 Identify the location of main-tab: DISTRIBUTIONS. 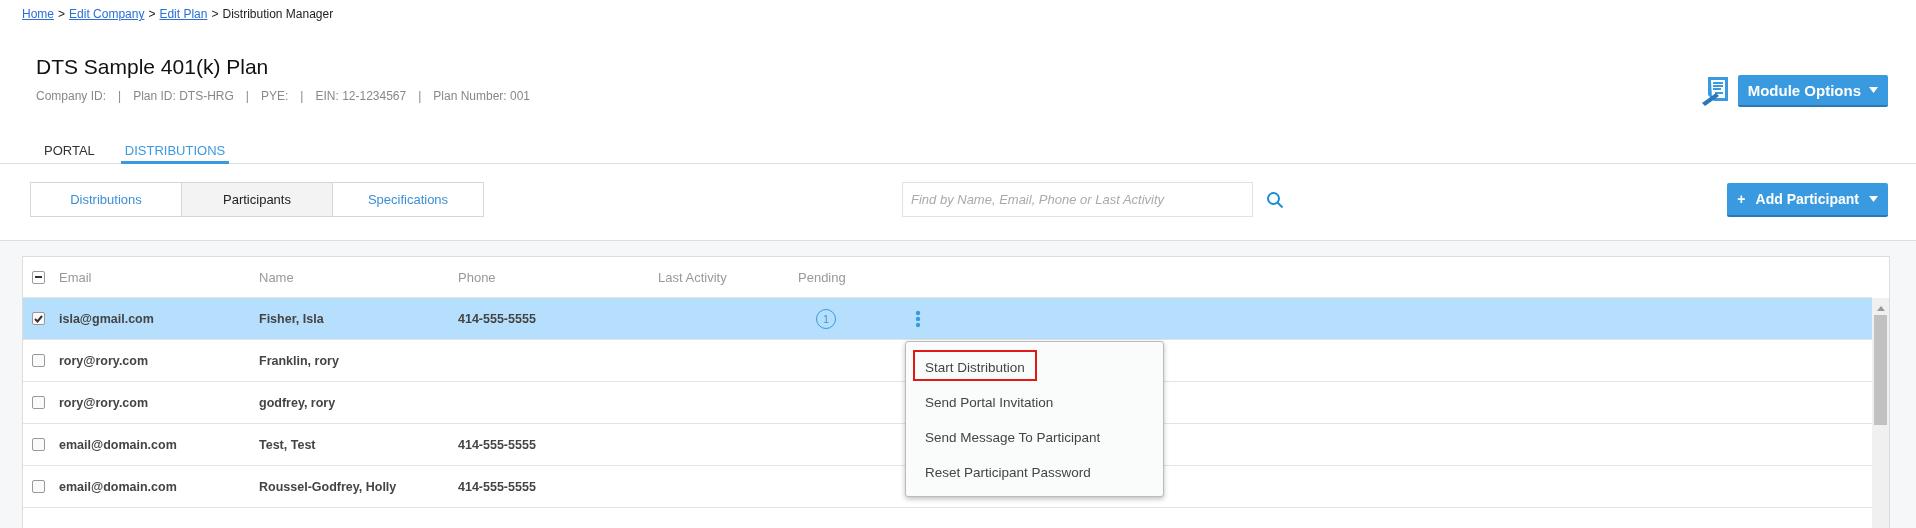
(175, 153).